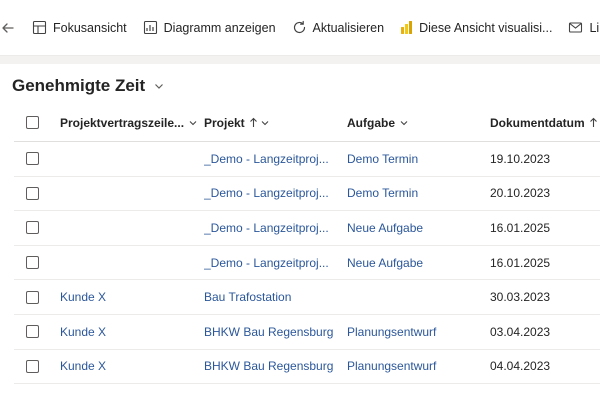 Image resolution: width=600 pixels, height=400 pixels. What do you see at coordinates (520, 158) in the screenshot?
I see `document-date-value: 19.10.2023` at bounding box center [520, 158].